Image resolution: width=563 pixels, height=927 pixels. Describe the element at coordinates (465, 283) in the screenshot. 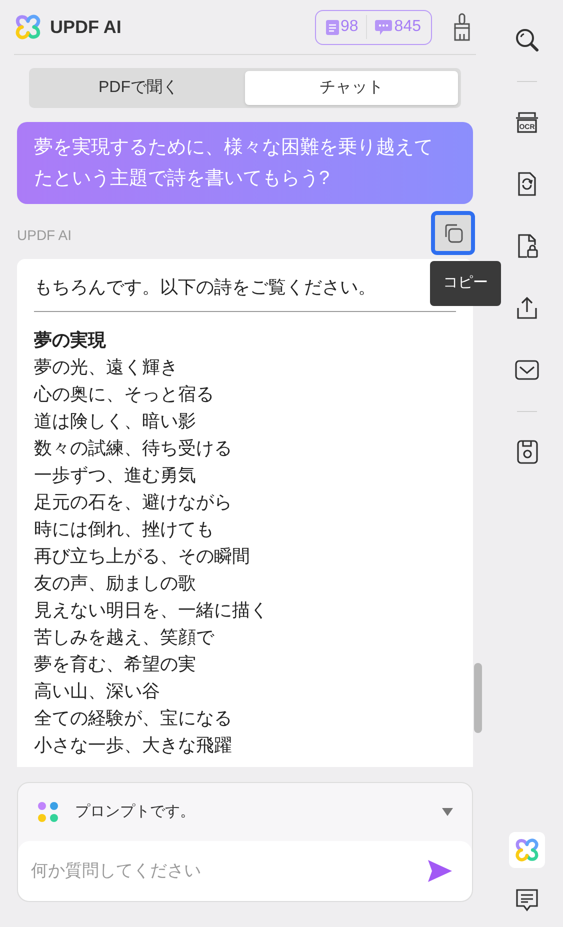

I see `tooltip: コピー` at that location.